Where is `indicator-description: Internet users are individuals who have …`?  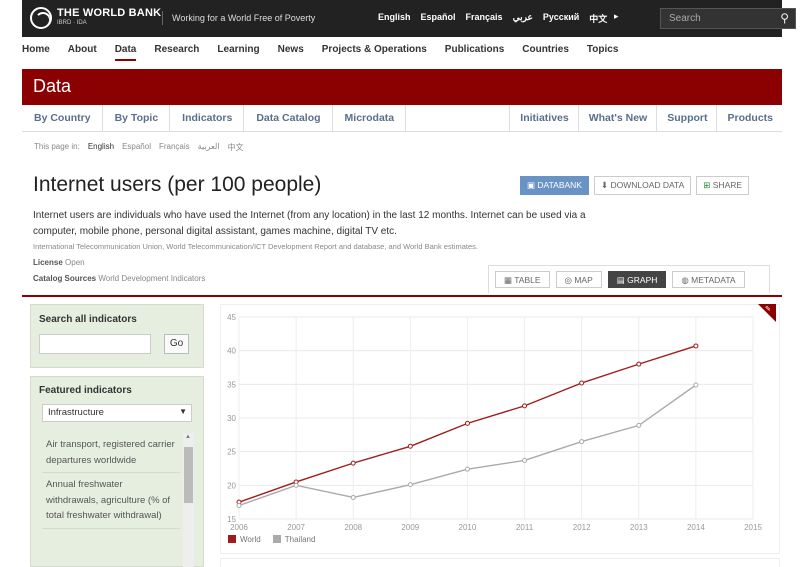
indicator-description: Internet users are individuals who have … is located at coordinates (309, 223).